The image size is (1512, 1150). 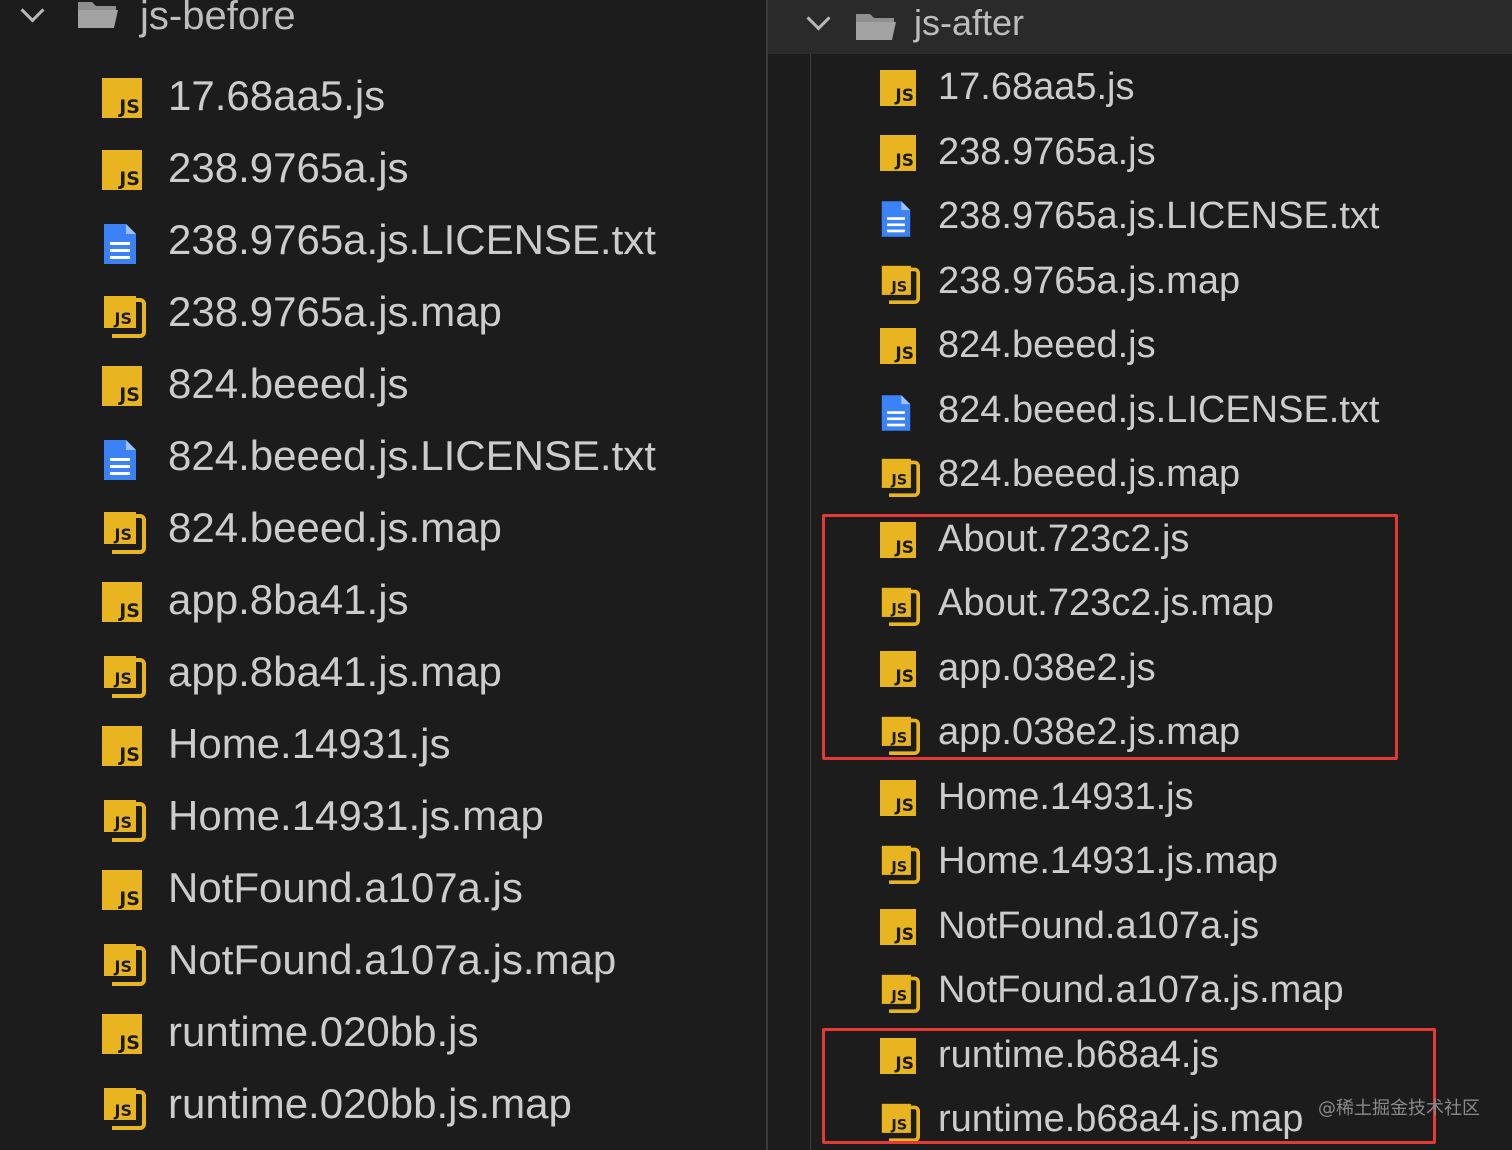 What do you see at coordinates (1399, 1108) in the screenshot?
I see `watermark: @稀土掘金技术社区` at bounding box center [1399, 1108].